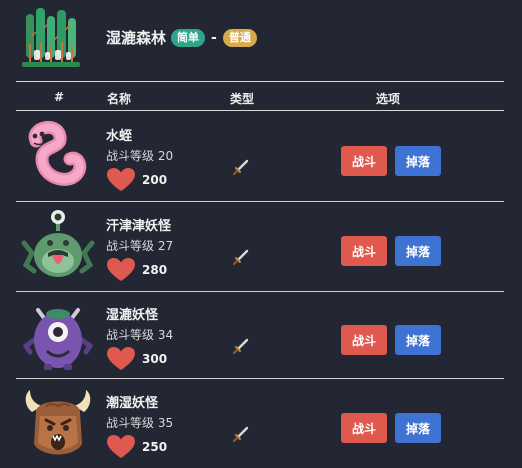  Describe the element at coordinates (388, 99) in the screenshot. I see `column-options: 选项` at that location.